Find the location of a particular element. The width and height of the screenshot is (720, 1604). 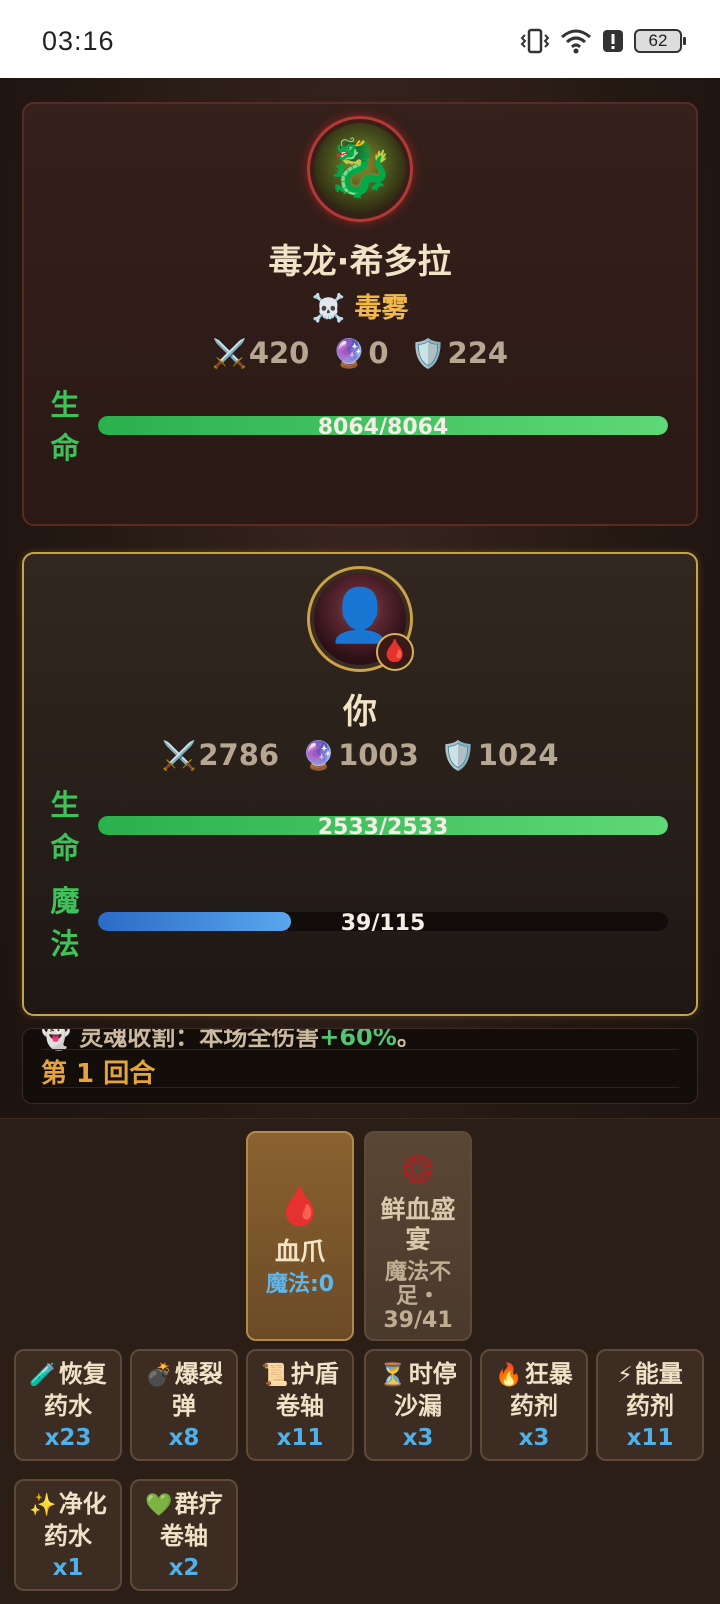

potion-icon: 🧪 is located at coordinates (43, 1375).